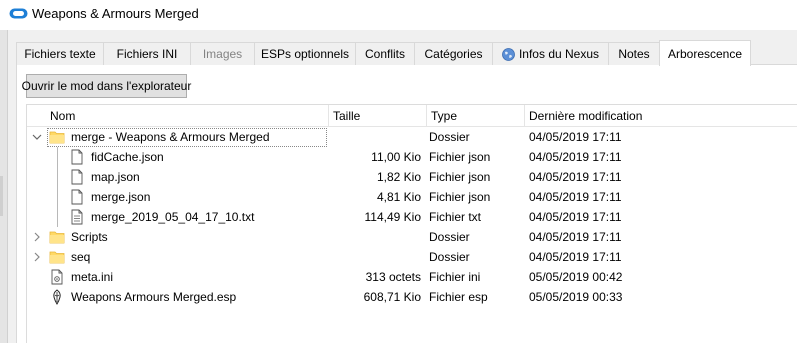 This screenshot has width=797, height=343. I want to click on tab-label: ESPs optionnels, so click(305, 54).